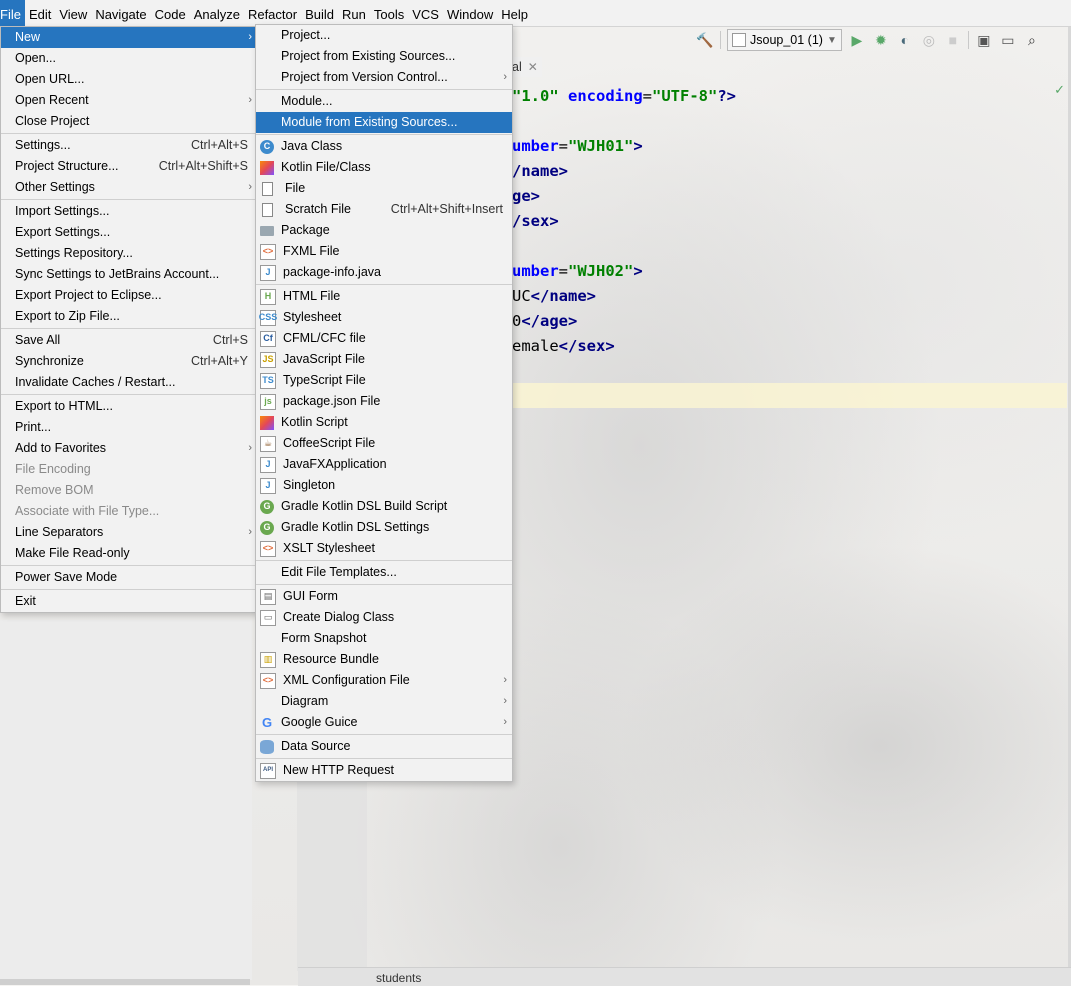 Image resolution: width=1071 pixels, height=986 pixels. Describe the element at coordinates (73, 13) in the screenshot. I see `menu-view: View` at that location.